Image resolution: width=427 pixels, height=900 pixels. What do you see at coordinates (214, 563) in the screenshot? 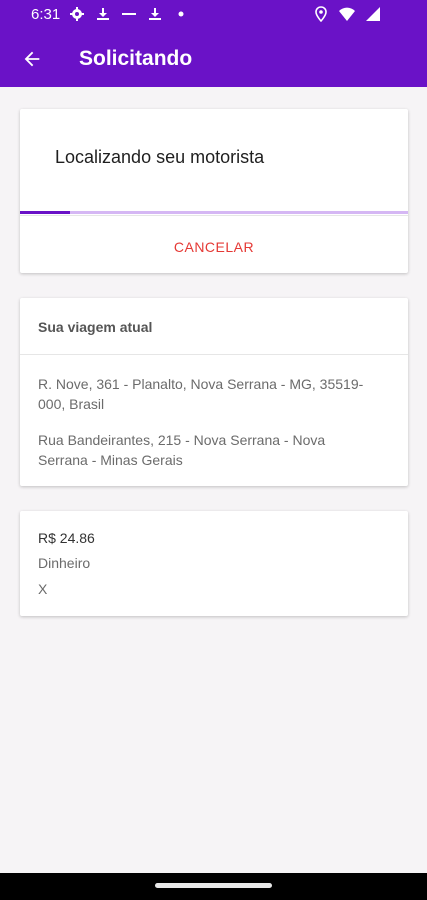
I see `payment-card: R$ 24.86 Dinheiro X` at bounding box center [214, 563].